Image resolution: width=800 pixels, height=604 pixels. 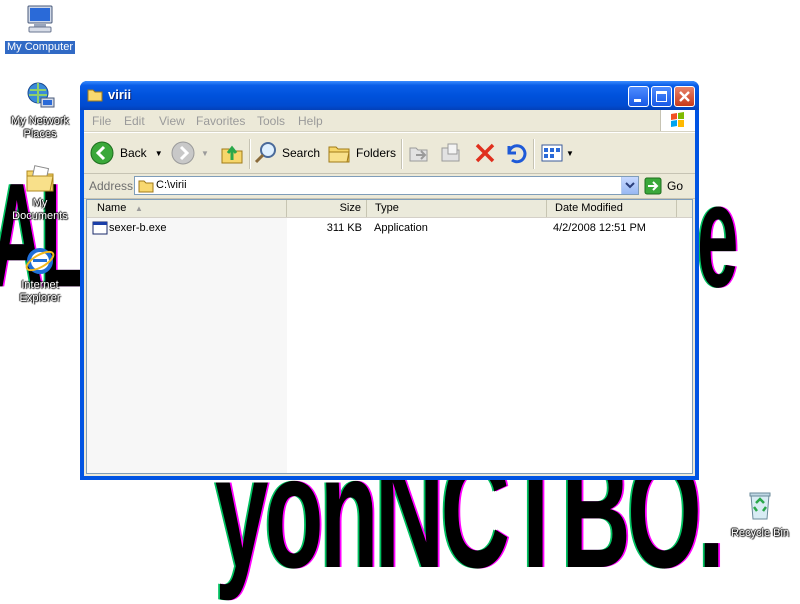 What do you see at coordinates (310, 121) in the screenshot?
I see `menu-help: Help` at bounding box center [310, 121].